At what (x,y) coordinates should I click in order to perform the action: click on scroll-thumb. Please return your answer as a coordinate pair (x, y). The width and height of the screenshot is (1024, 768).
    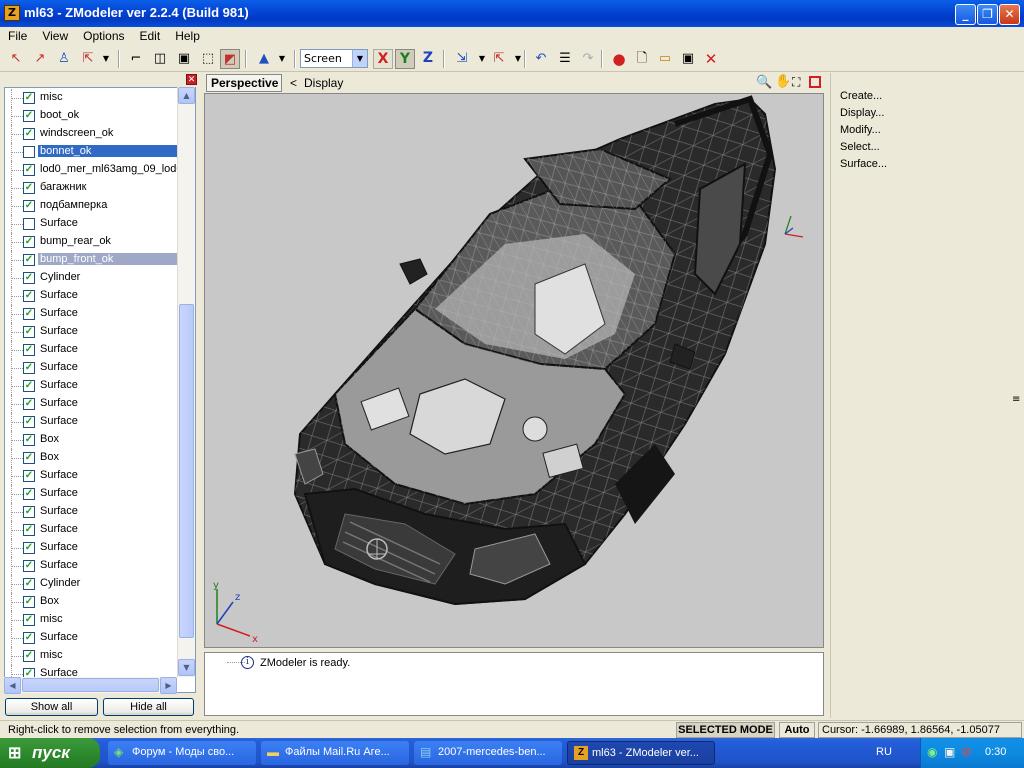
    Looking at the image, I should click on (186, 471).